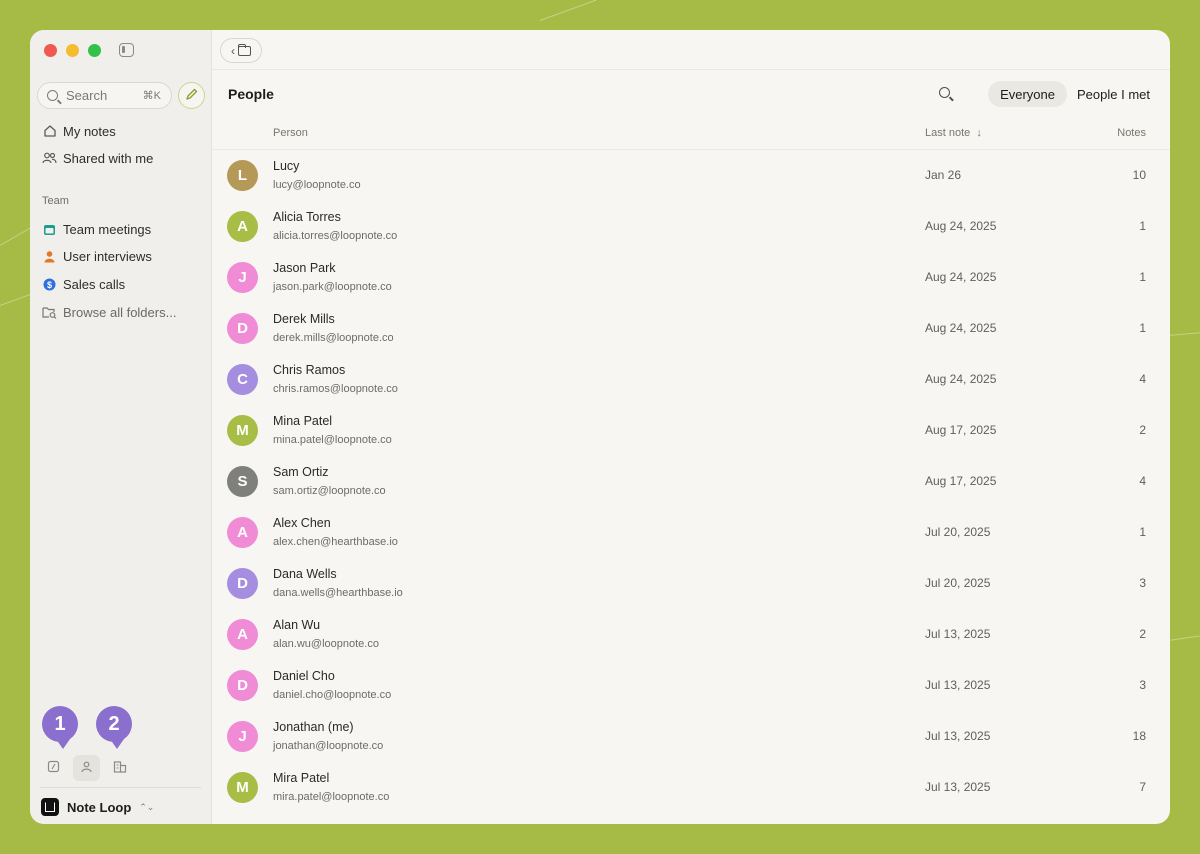 The height and width of the screenshot is (854, 1200). What do you see at coordinates (49, 284) in the screenshot?
I see `dollar-icon: $` at bounding box center [49, 284].